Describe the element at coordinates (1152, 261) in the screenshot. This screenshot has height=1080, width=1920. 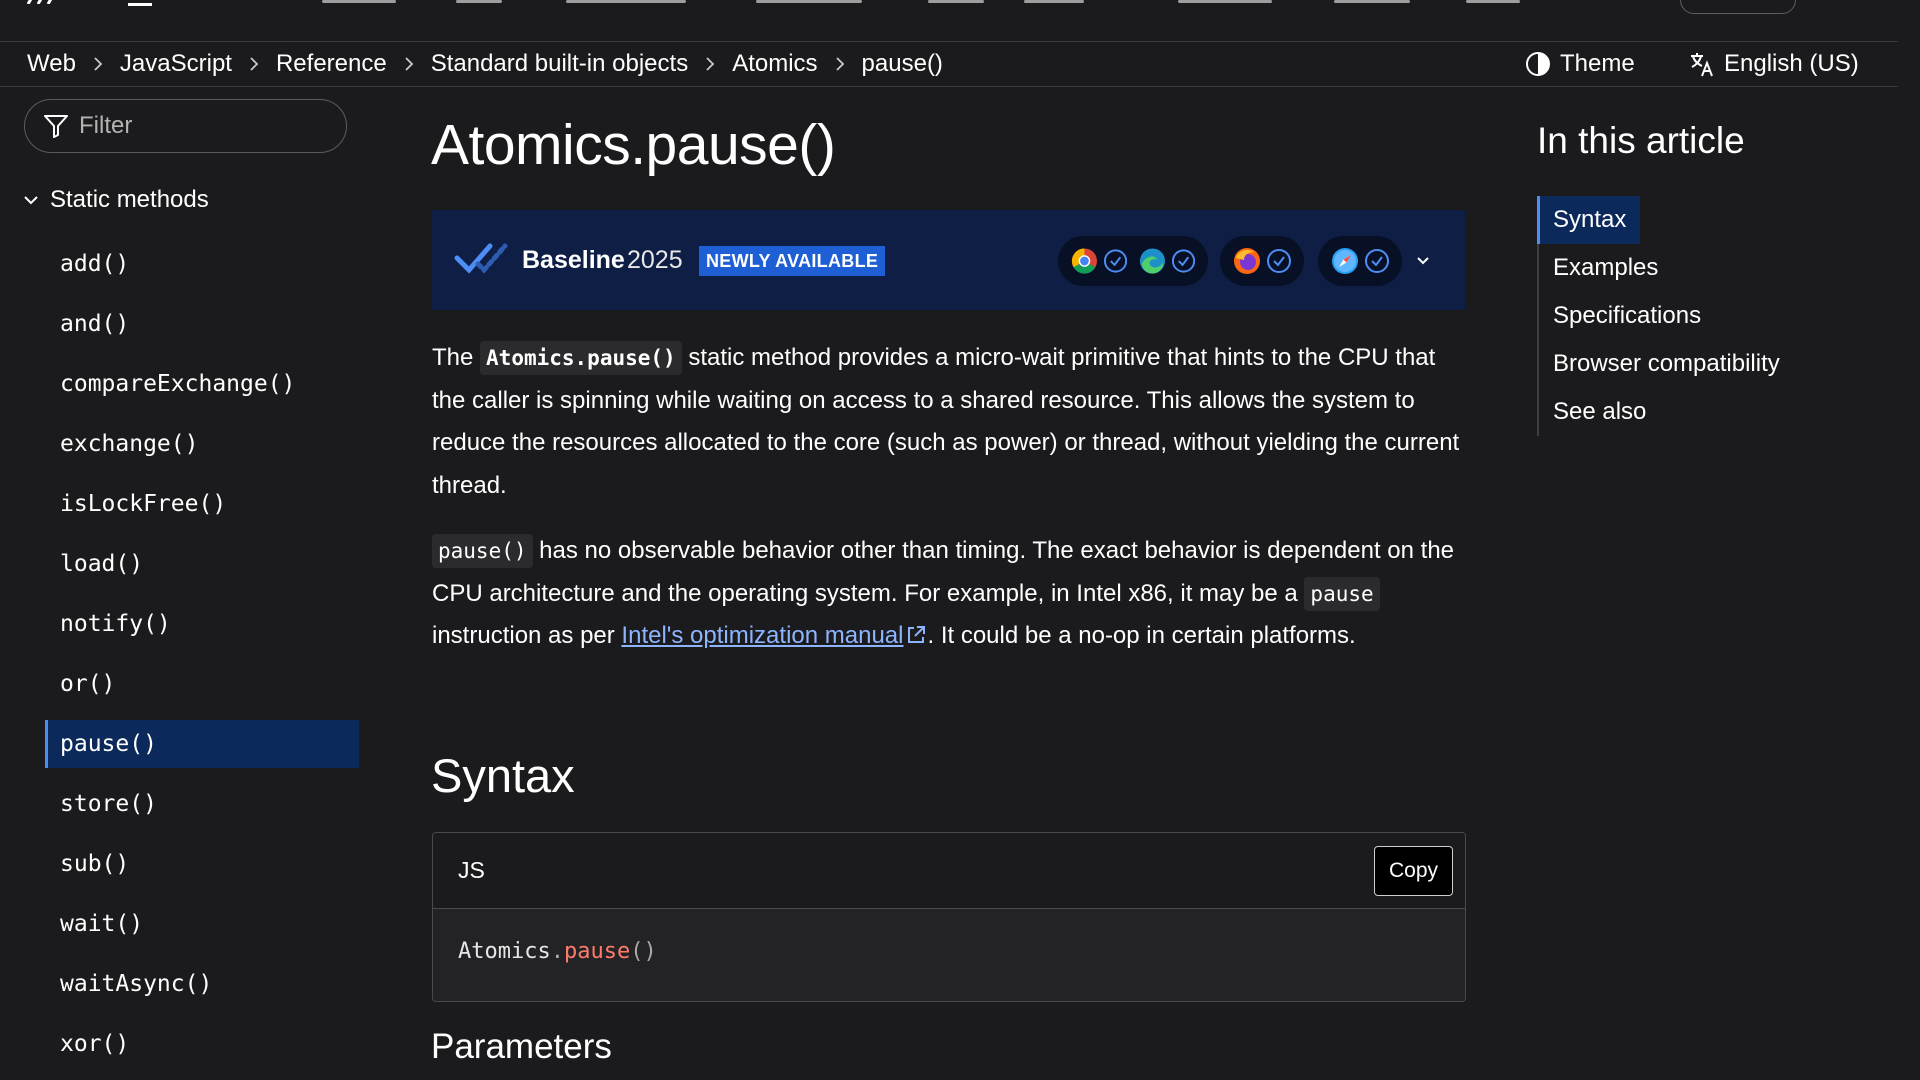
I see `edge-icon` at that location.